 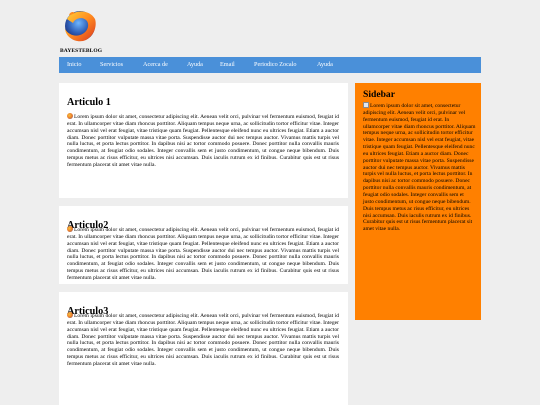 I want to click on firefox-logo-icon, so click(x=80, y=26).